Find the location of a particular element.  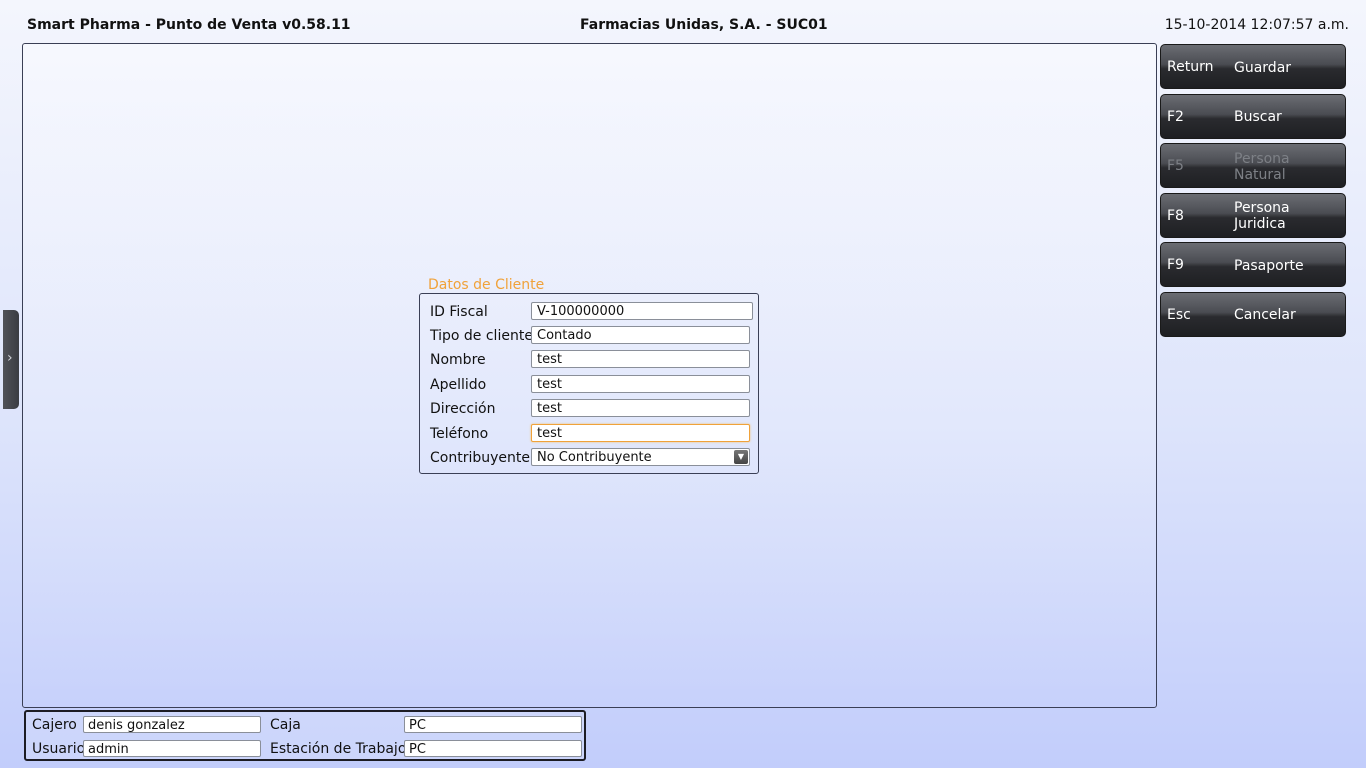

register-label: Caja is located at coordinates (285, 725).